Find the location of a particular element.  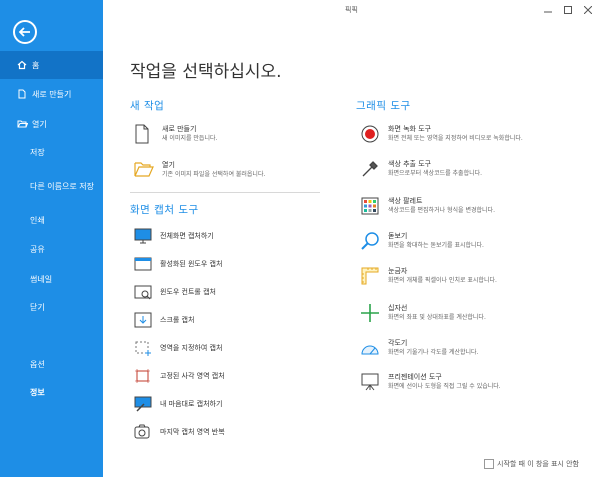

item-title: 각도기 is located at coordinates (398, 343).